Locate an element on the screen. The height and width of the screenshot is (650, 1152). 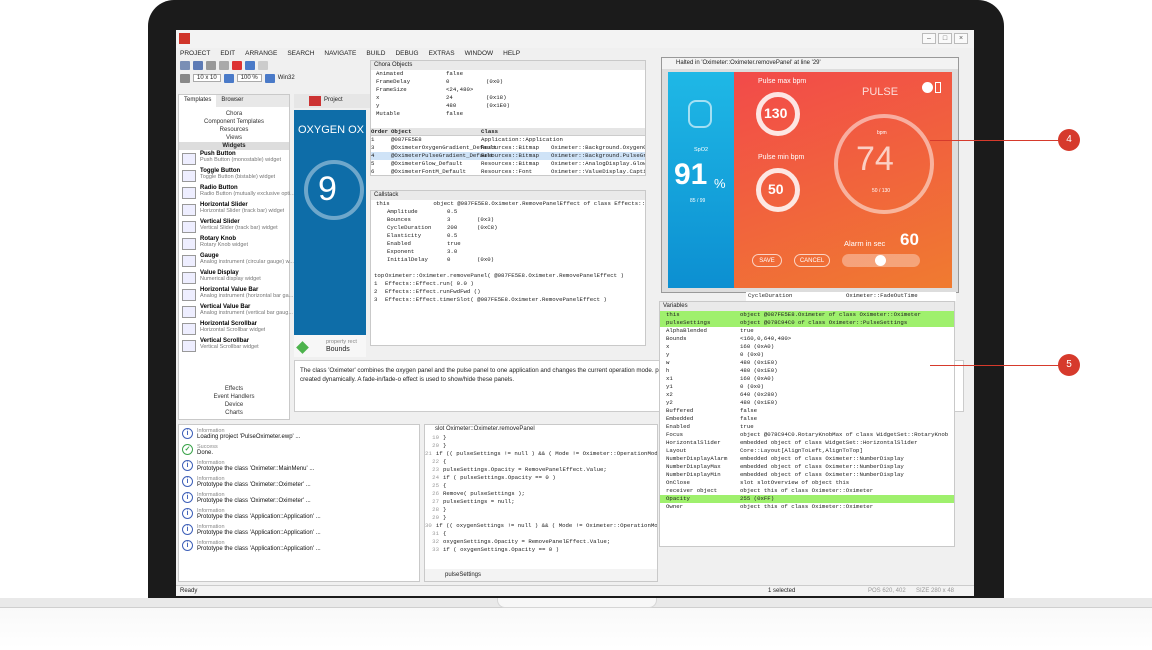
code-line: 24 if ( pulseSettings.Opacity == 0 ) is located at coordinates (541, 478).